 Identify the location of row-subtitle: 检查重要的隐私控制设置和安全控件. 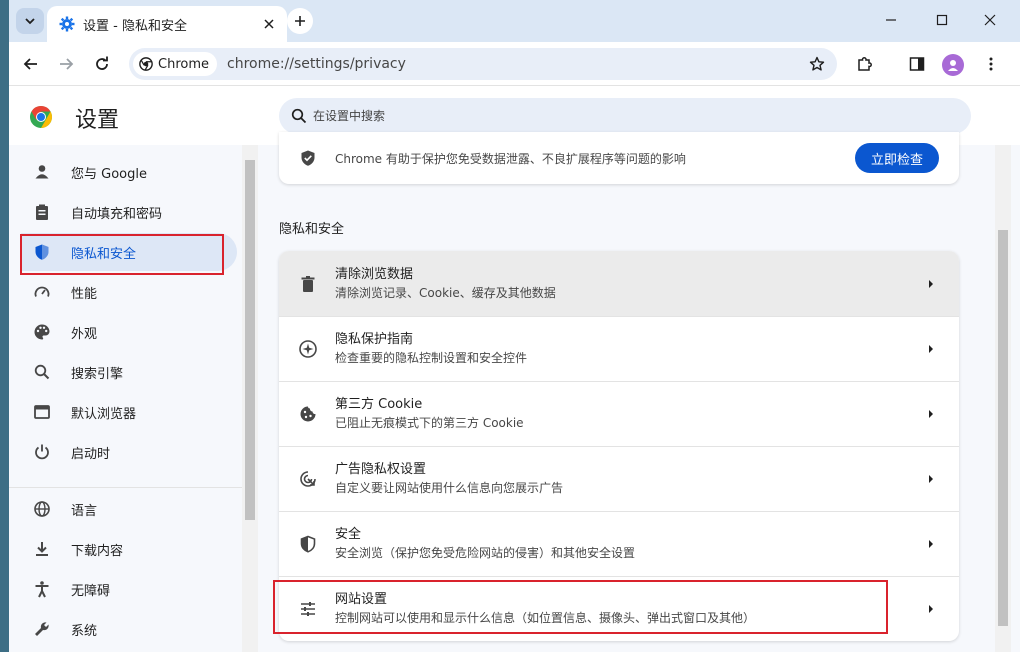
(431, 358).